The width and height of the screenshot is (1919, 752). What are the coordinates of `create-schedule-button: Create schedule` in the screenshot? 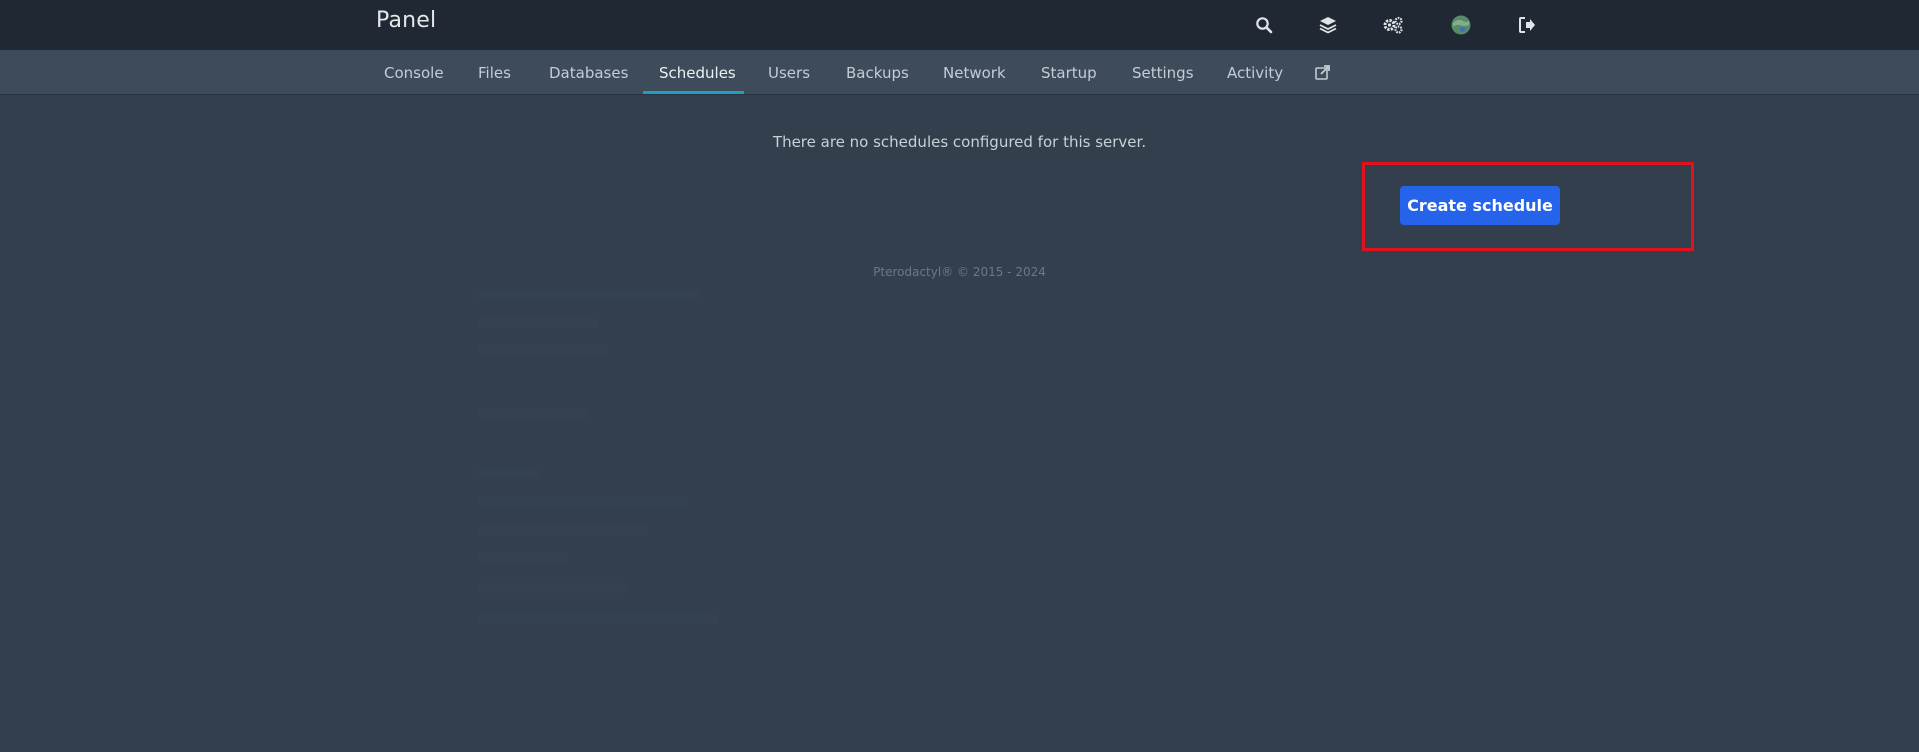 It's located at (1480, 205).